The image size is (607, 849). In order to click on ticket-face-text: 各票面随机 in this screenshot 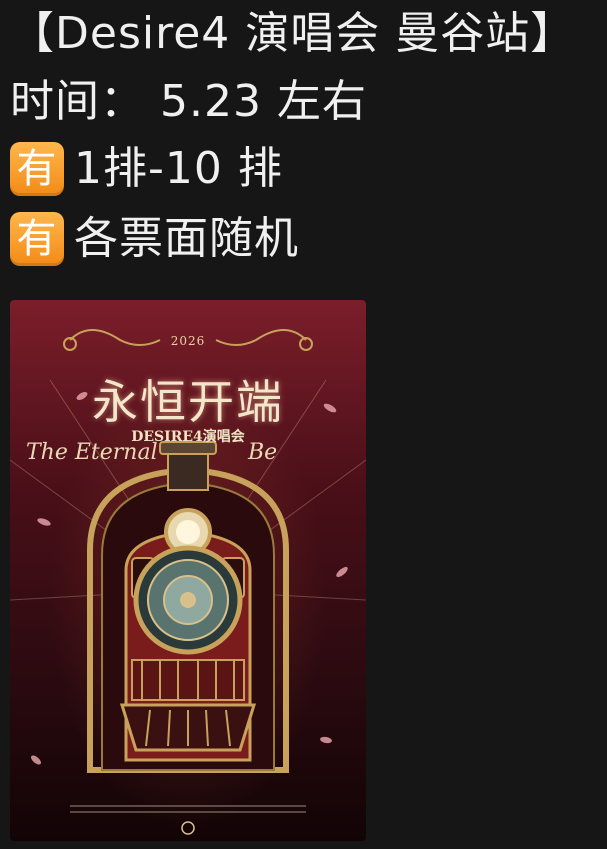, I will do `click(186, 238)`.